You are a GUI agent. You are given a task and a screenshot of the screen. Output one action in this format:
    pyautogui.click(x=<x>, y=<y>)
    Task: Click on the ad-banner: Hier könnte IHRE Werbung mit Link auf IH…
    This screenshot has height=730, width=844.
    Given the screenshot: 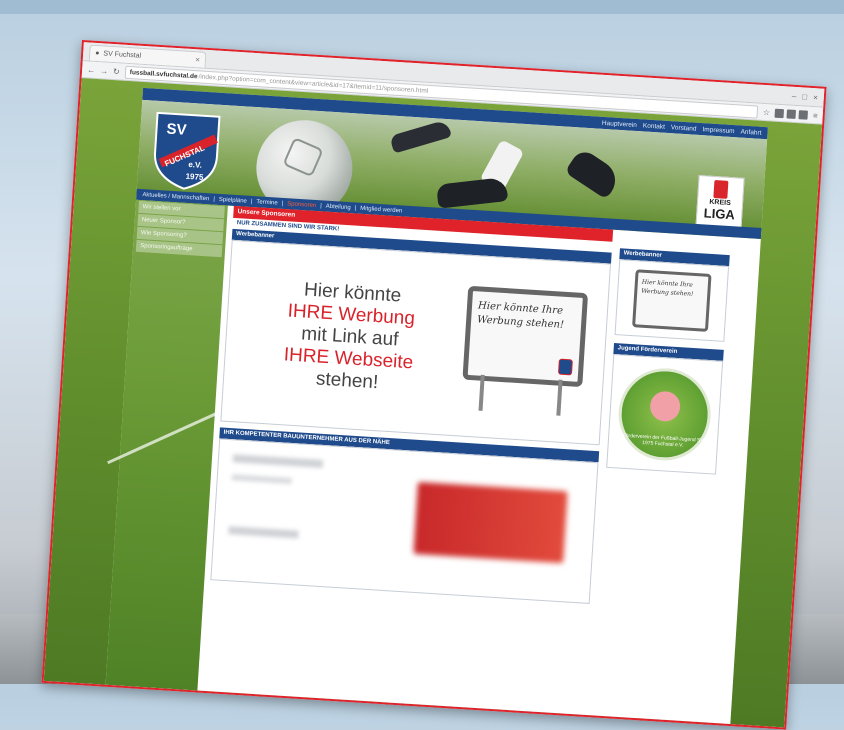 What is the action you would take?
    pyautogui.click(x=416, y=342)
    